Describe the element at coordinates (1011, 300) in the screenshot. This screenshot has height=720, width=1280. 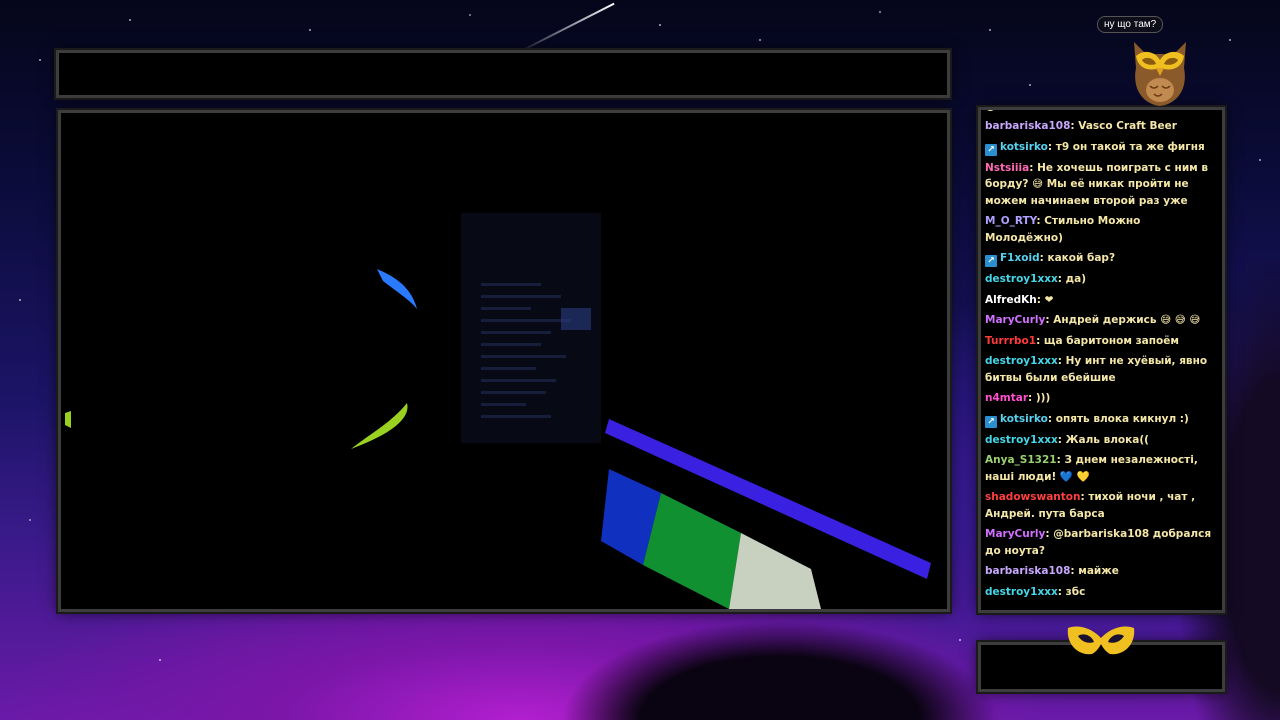
I see `chat-username: AlfredKh` at that location.